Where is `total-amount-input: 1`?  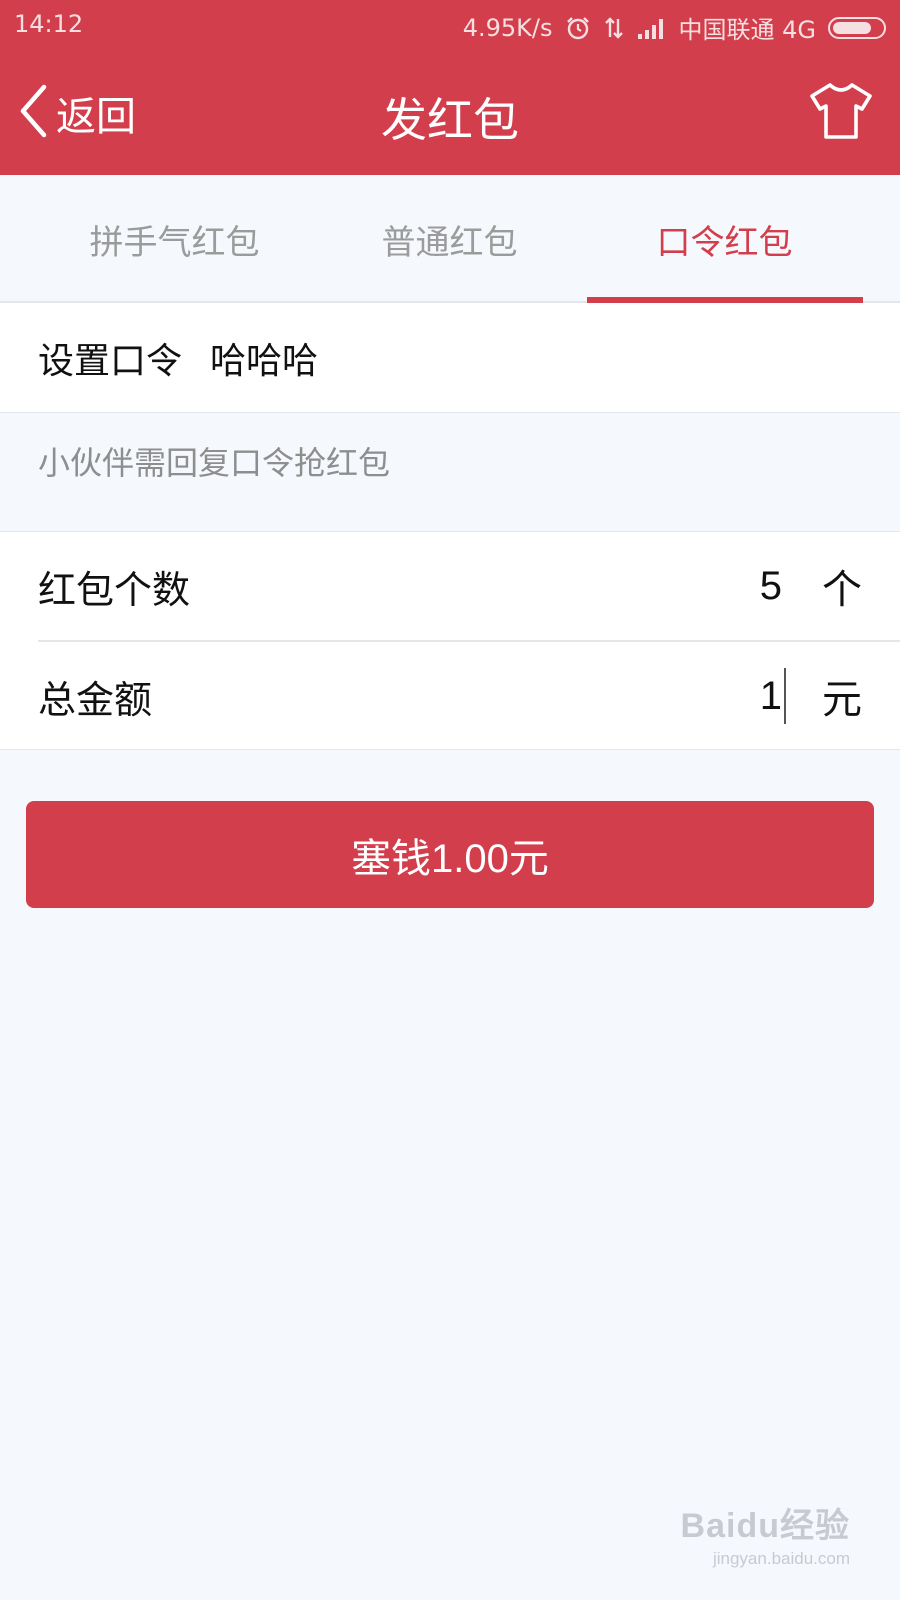
total-amount-input: 1 is located at coordinates (771, 696).